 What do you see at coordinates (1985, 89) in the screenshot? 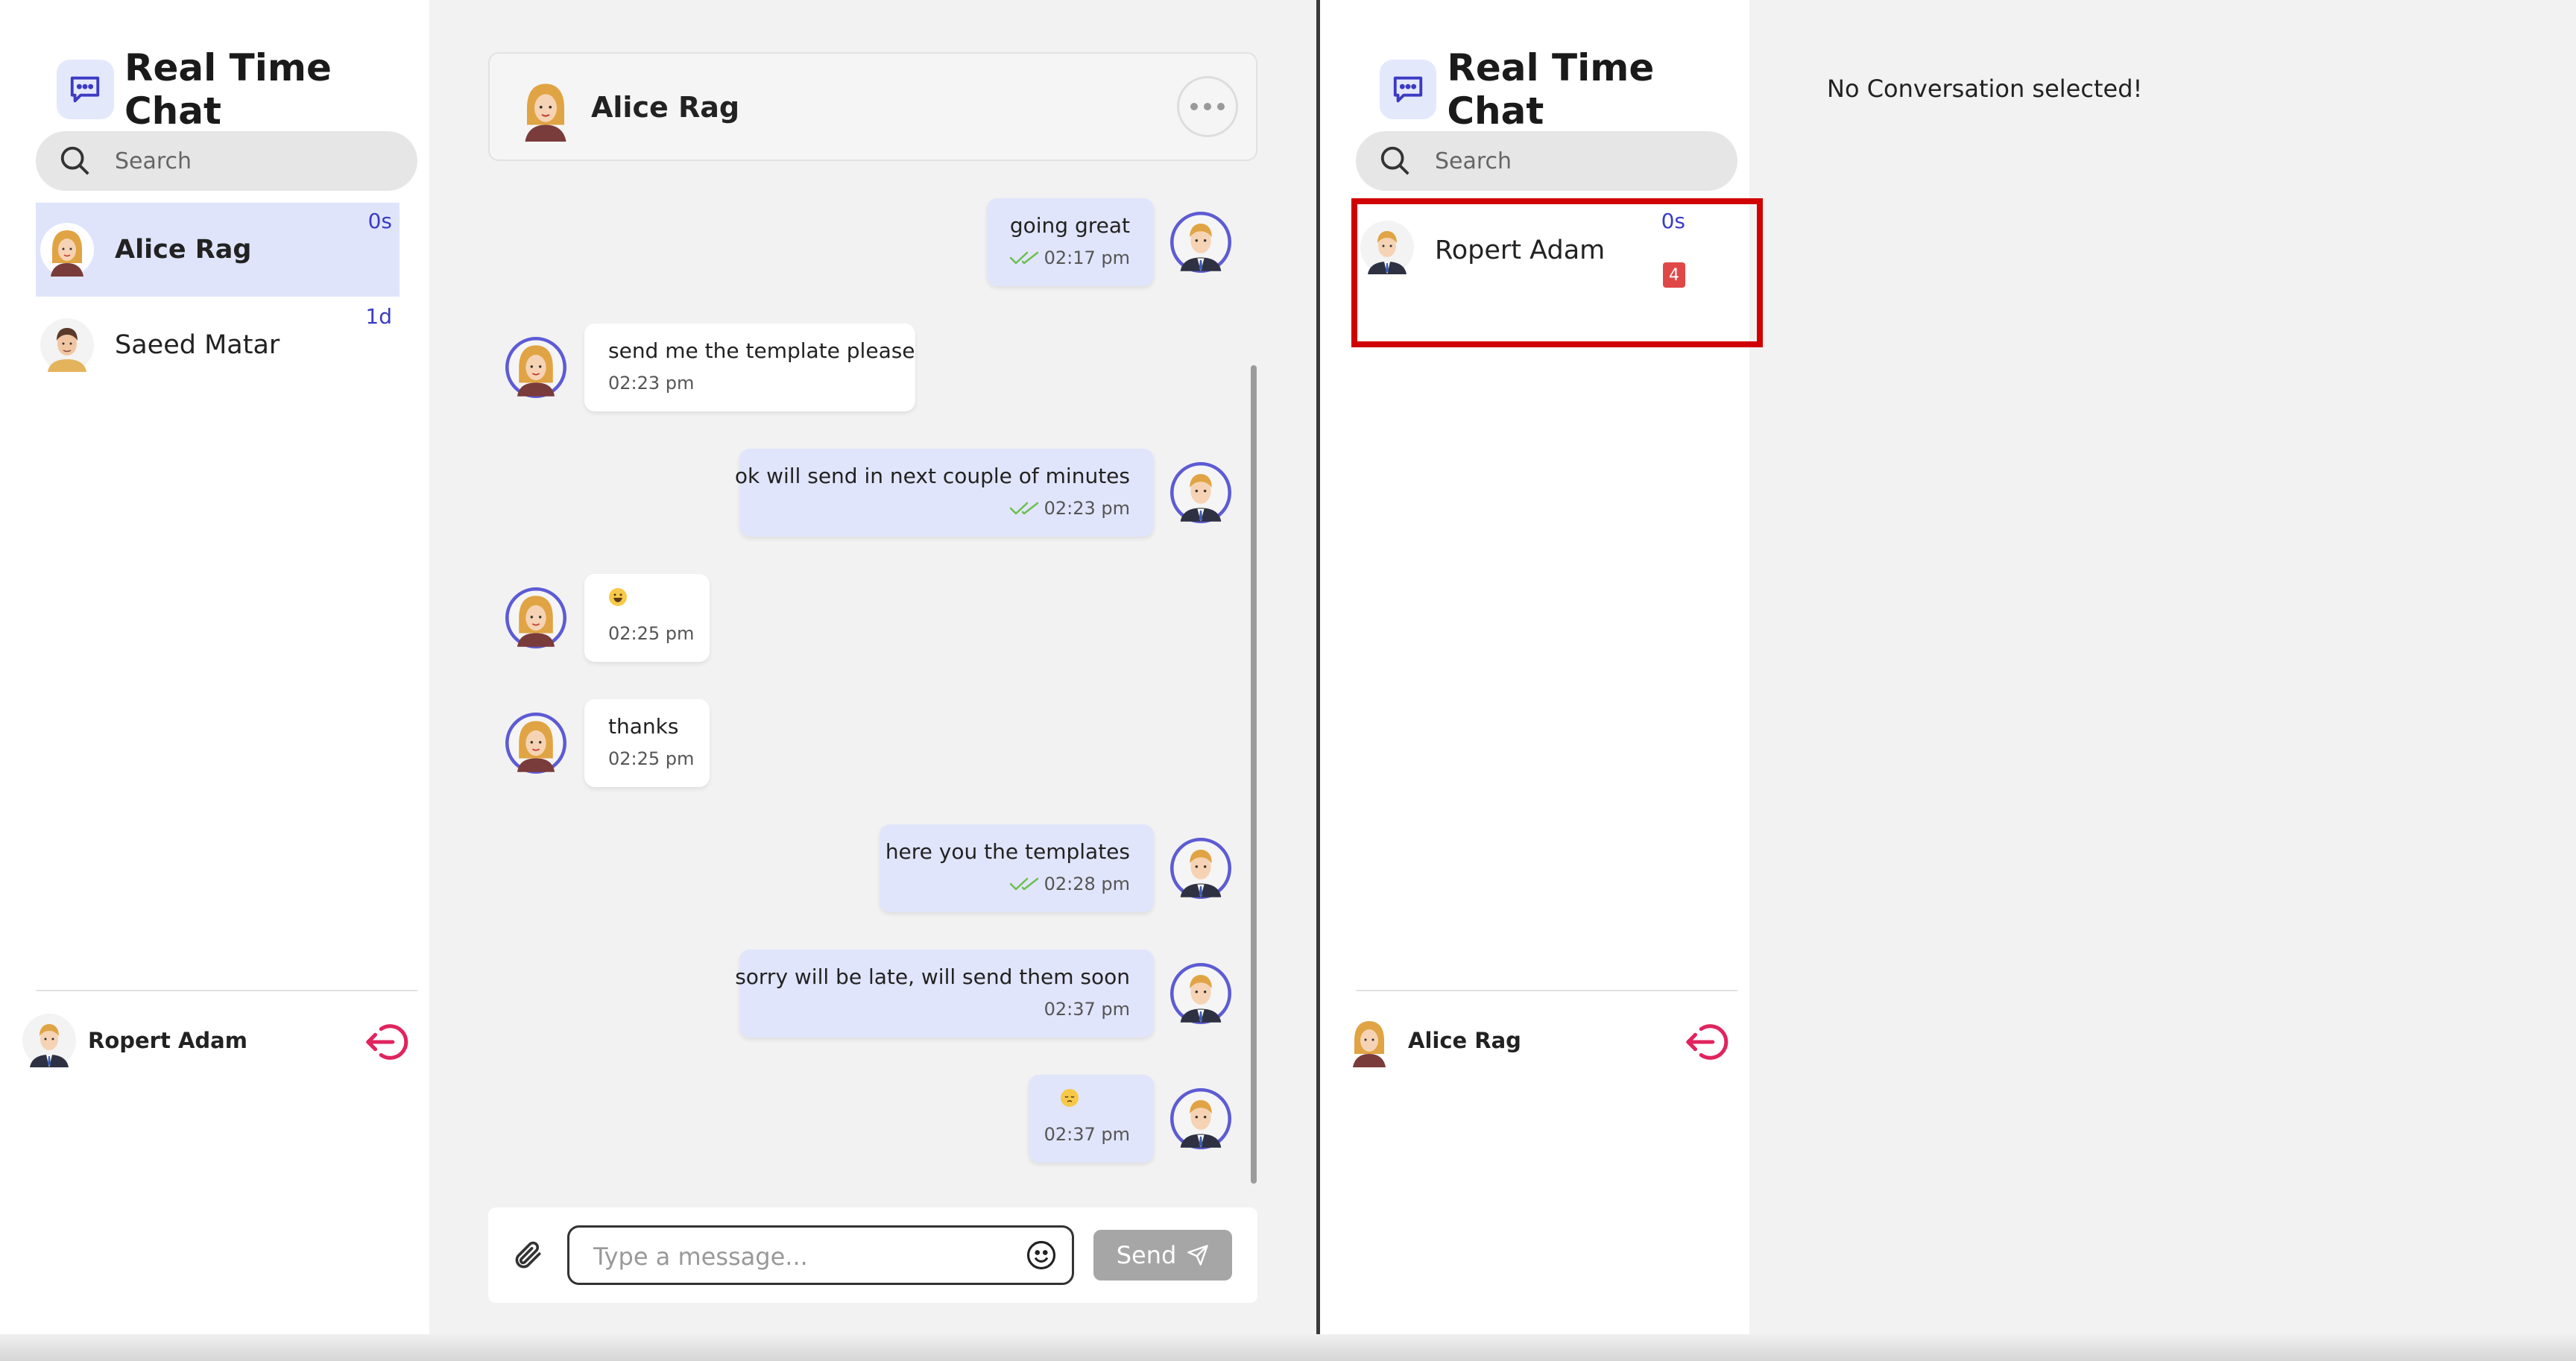
I see `empty-state-message: No Conversation selected!` at bounding box center [1985, 89].